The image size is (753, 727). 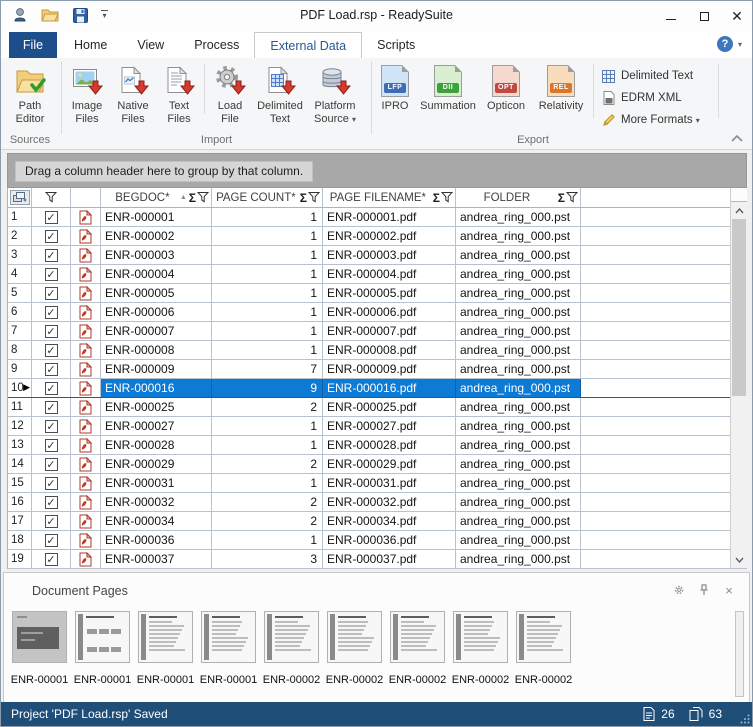 What do you see at coordinates (179, 94) in the screenshot?
I see `text-files-button: Text Files` at bounding box center [179, 94].